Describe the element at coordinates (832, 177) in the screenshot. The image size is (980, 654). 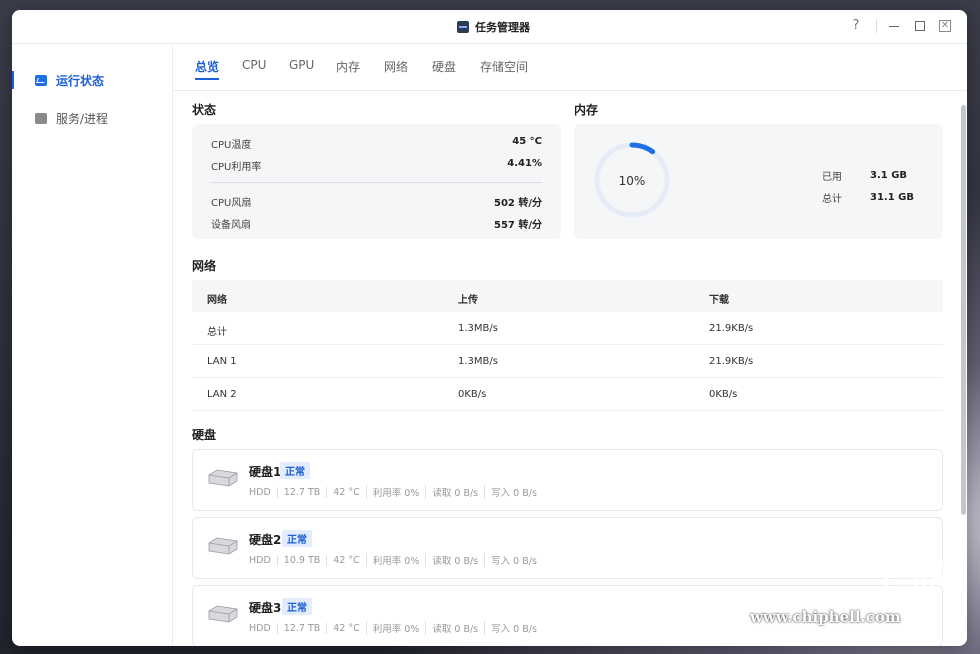
I see `memory-used-label: 已用` at that location.